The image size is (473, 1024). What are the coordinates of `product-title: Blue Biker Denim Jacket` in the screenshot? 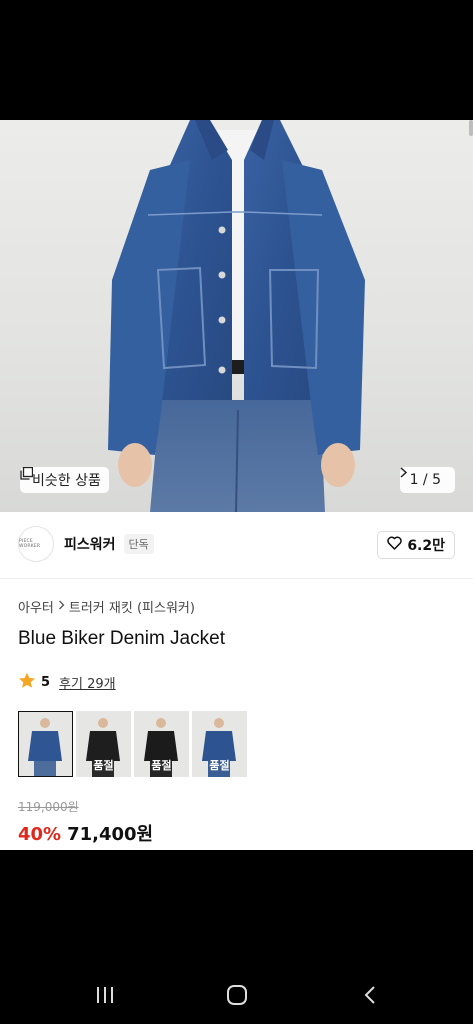 It's located at (121, 638).